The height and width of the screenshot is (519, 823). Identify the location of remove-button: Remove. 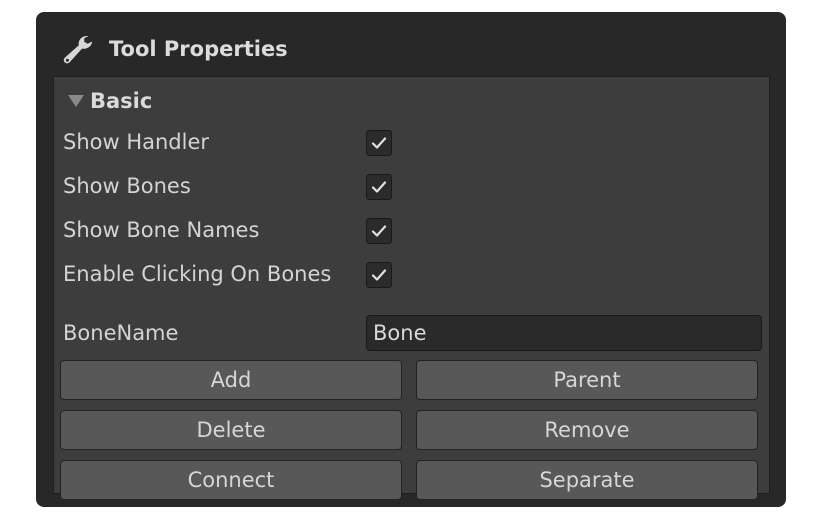
(587, 430).